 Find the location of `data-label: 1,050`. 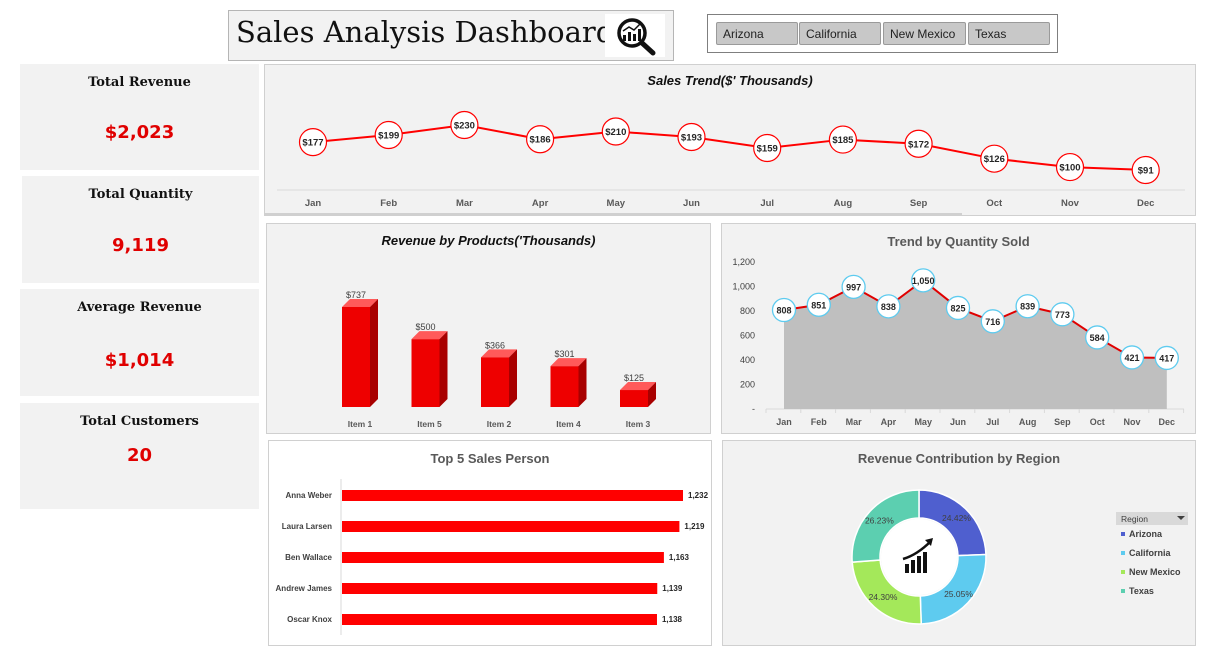

data-label: 1,050 is located at coordinates (923, 281).